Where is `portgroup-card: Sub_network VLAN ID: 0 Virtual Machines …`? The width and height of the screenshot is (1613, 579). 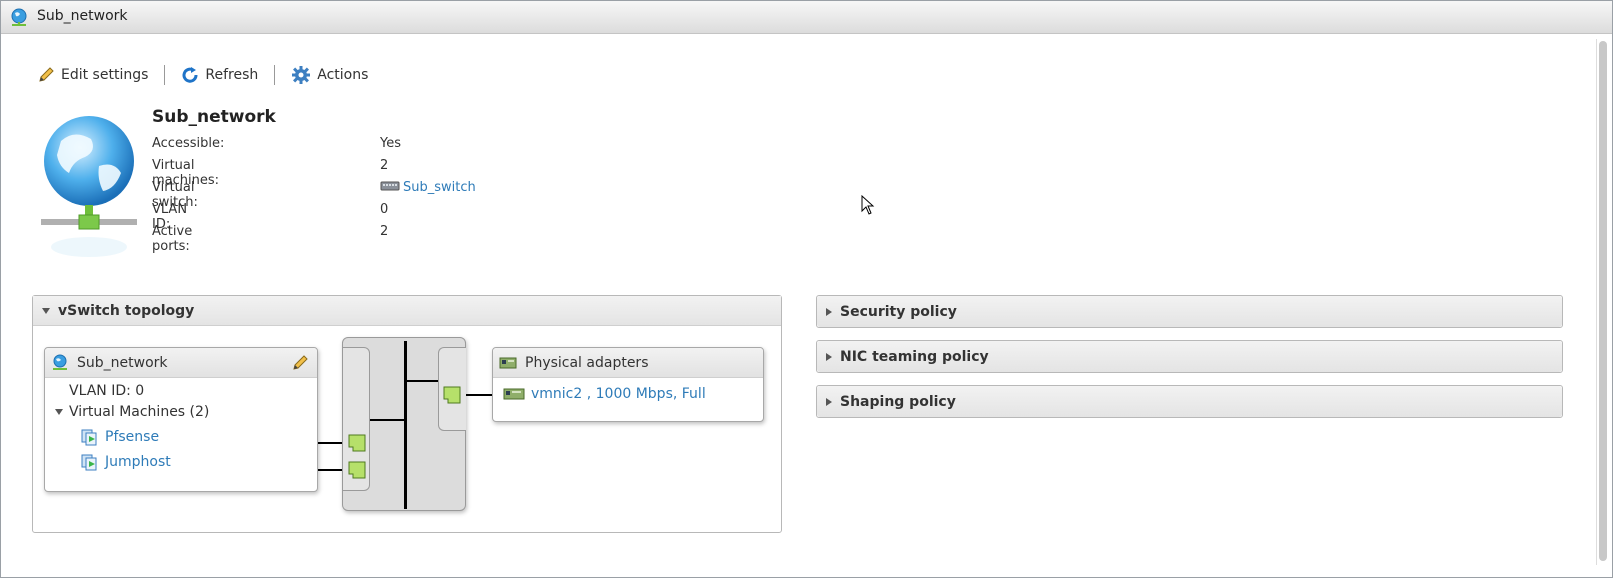
portgroup-card: Sub_network VLAN ID: 0 Virtual Machines … is located at coordinates (181, 419).